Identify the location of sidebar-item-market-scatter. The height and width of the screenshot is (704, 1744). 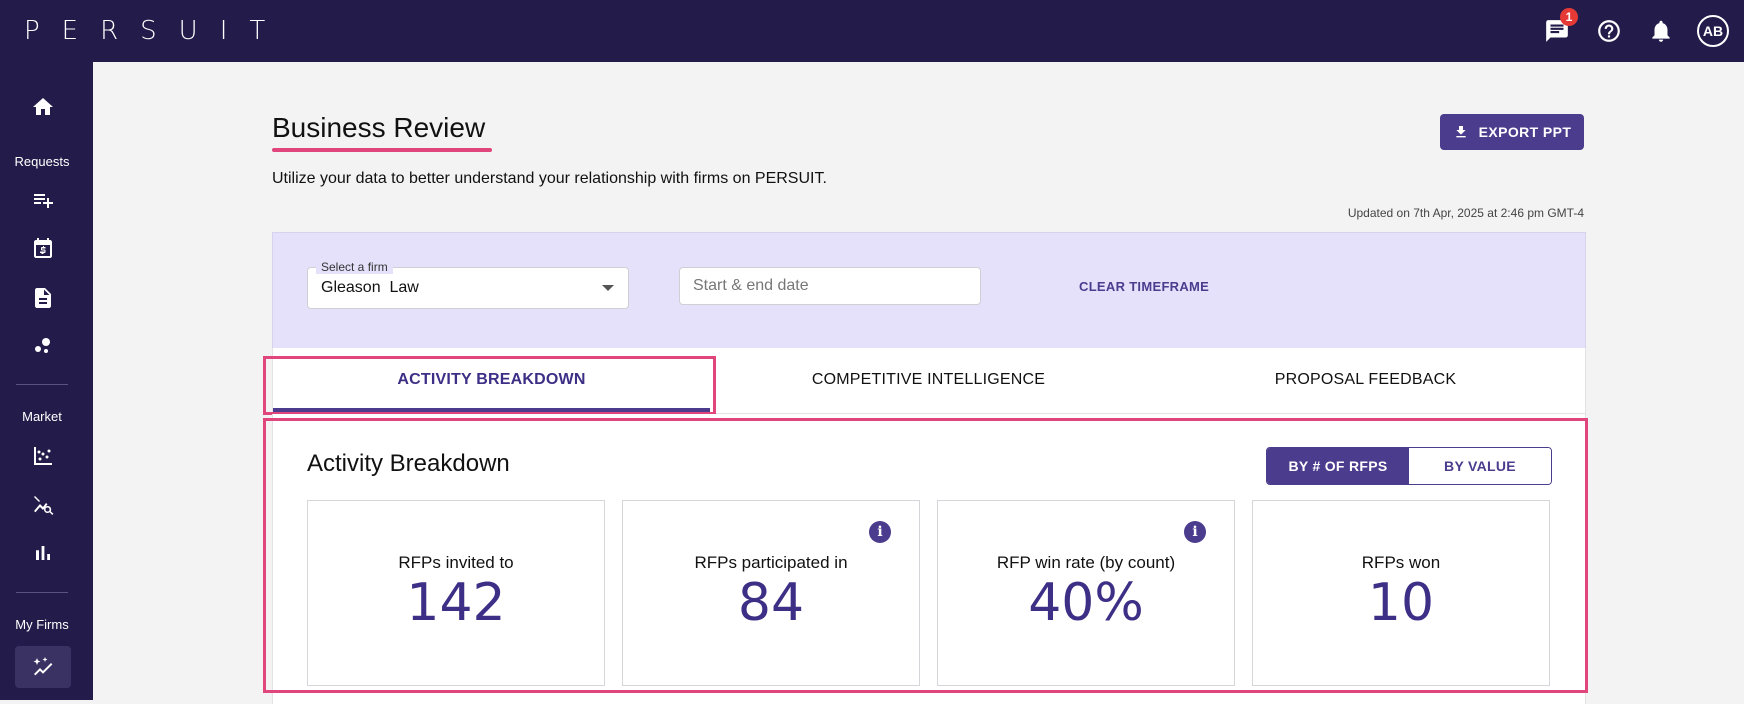
(43, 456).